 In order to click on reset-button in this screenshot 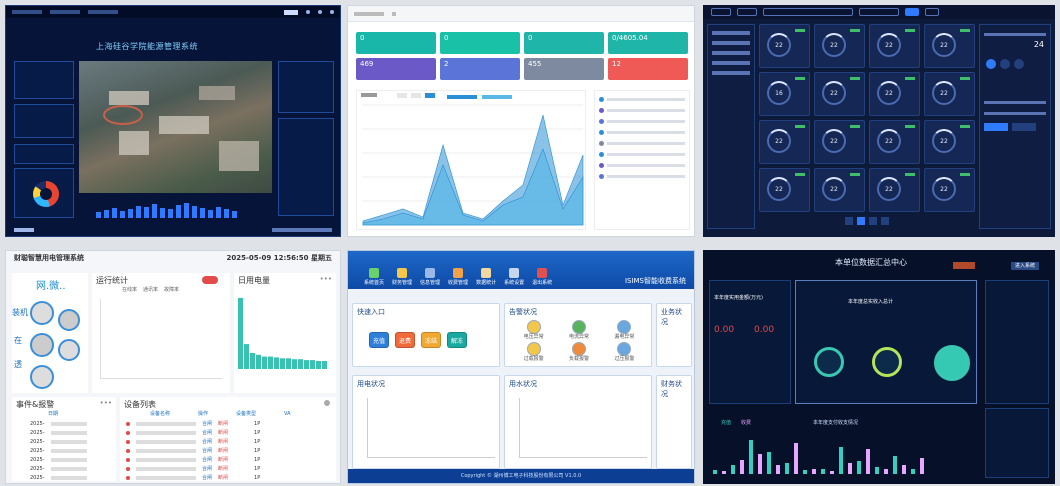, I will do `click(932, 12)`.